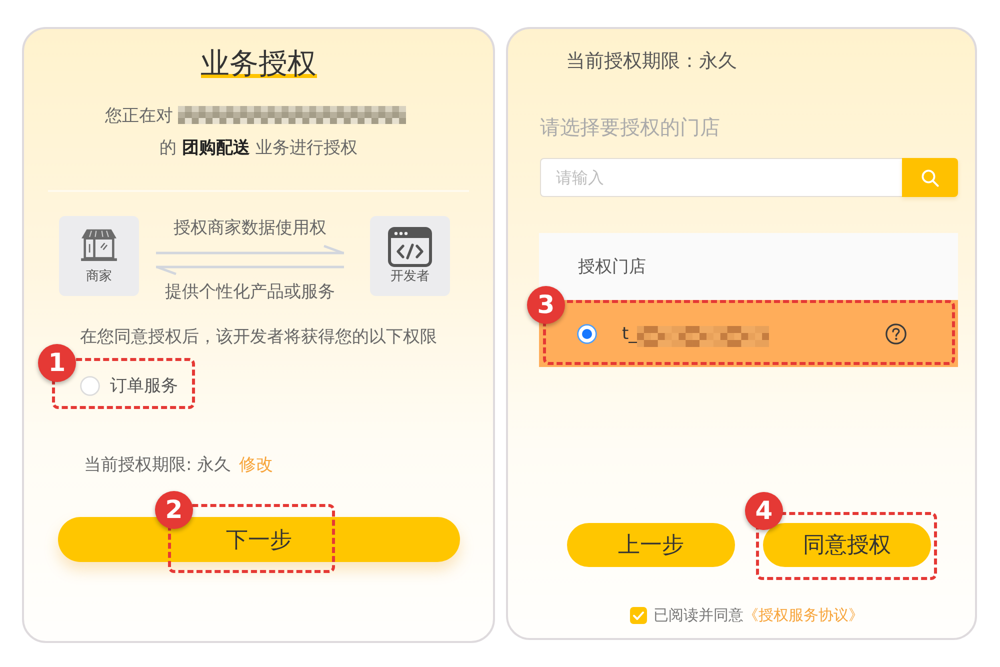 Image resolution: width=1000 pixels, height=667 pixels. I want to click on agreement-text: 已阅读并同意, so click(699, 615).